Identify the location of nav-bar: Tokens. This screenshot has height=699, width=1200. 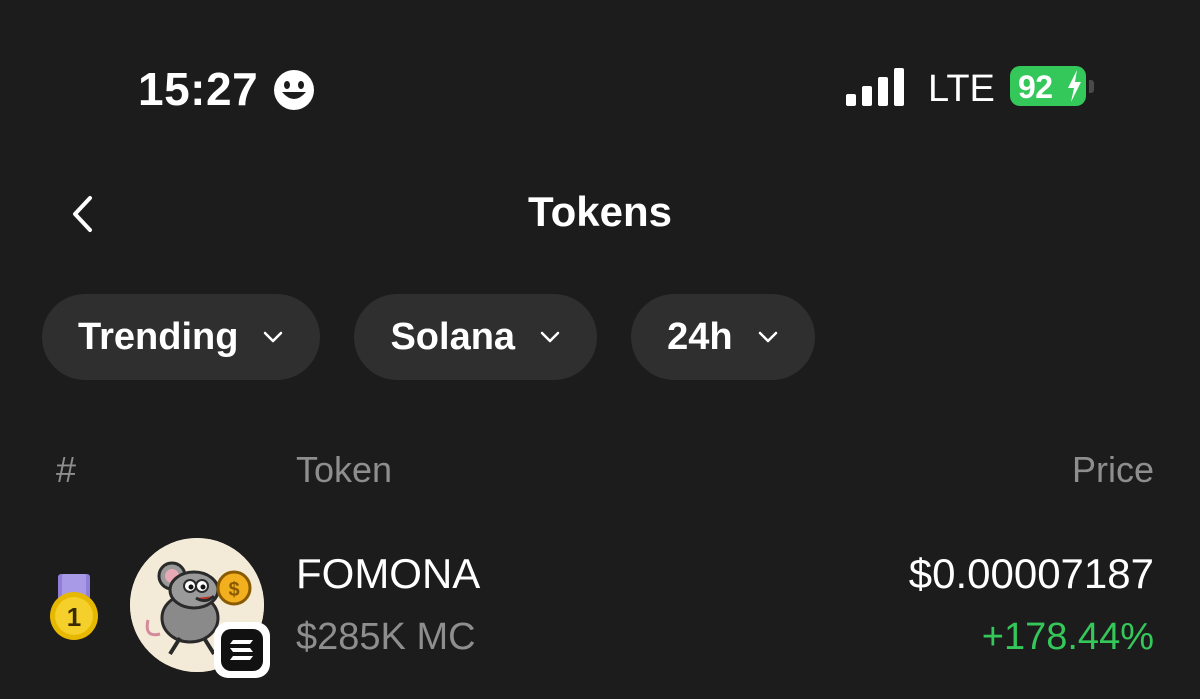
(600, 215).